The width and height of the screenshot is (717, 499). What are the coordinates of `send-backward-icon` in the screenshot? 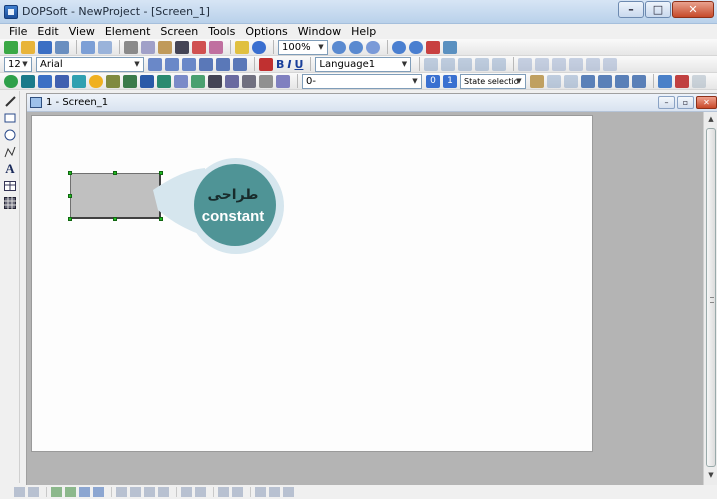 It's located at (70, 492).